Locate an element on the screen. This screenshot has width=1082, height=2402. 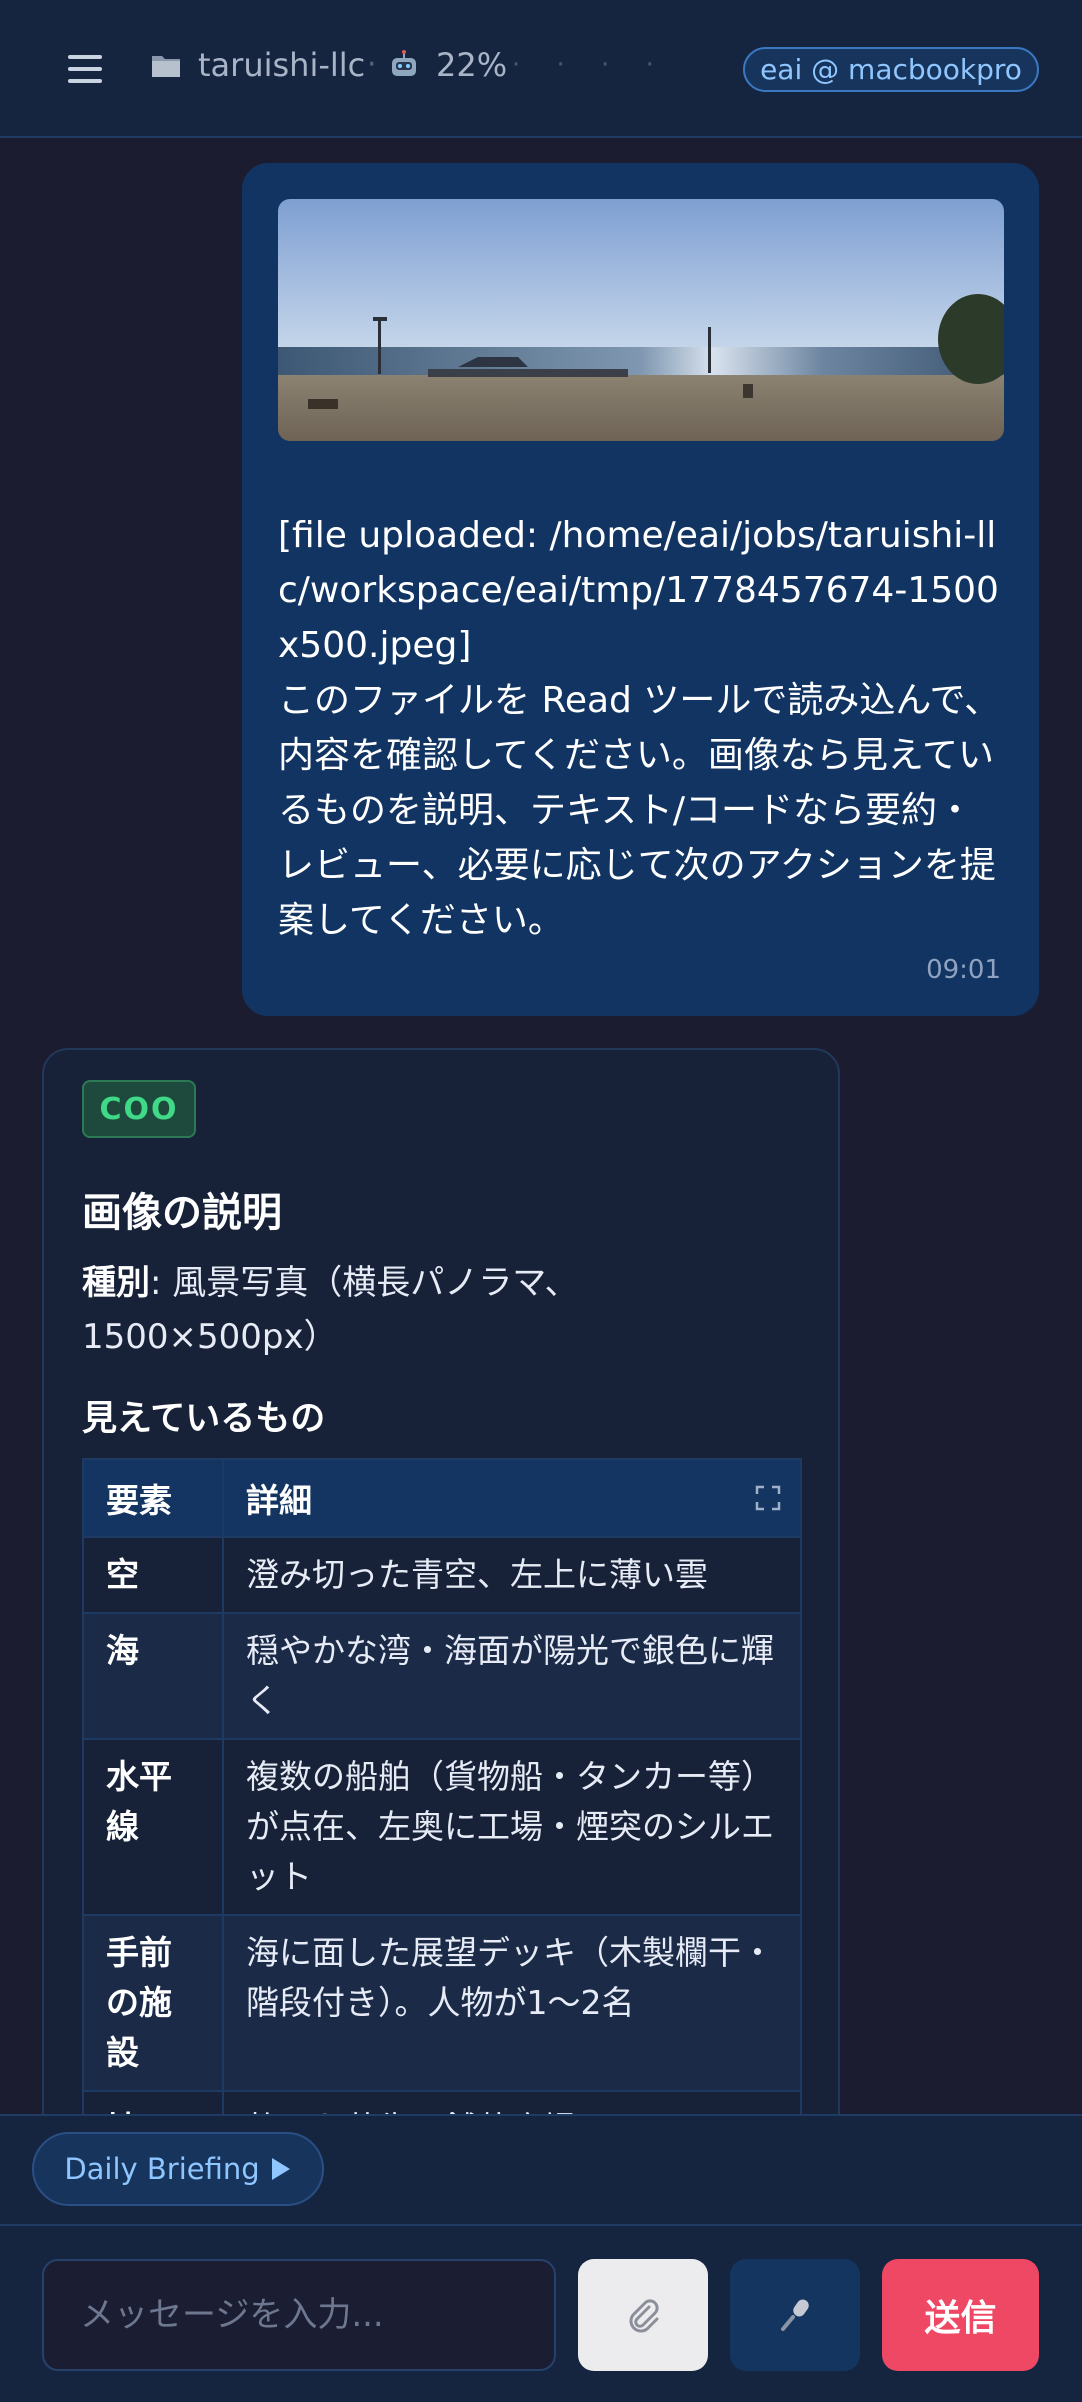
composer: 送信 is located at coordinates (541, 2313).